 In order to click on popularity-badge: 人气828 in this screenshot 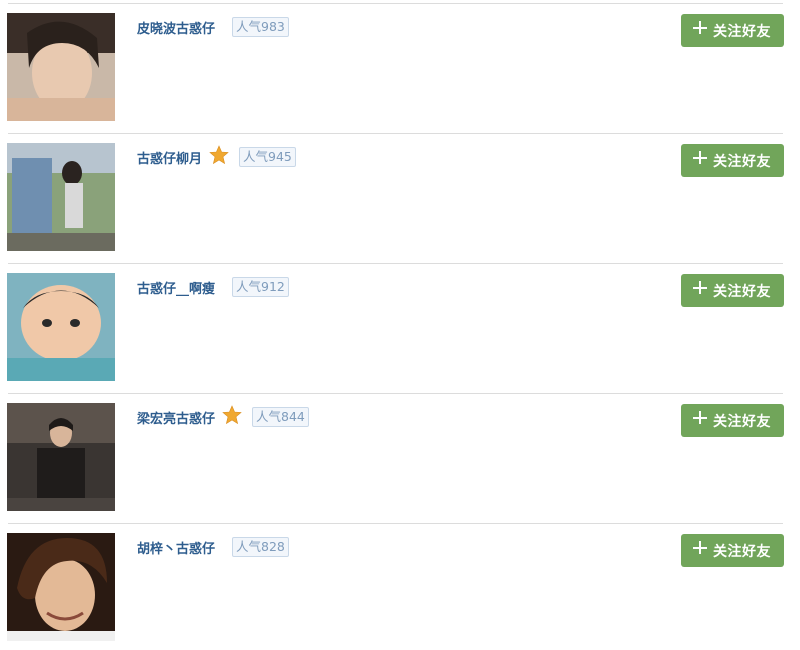, I will do `click(260, 547)`.